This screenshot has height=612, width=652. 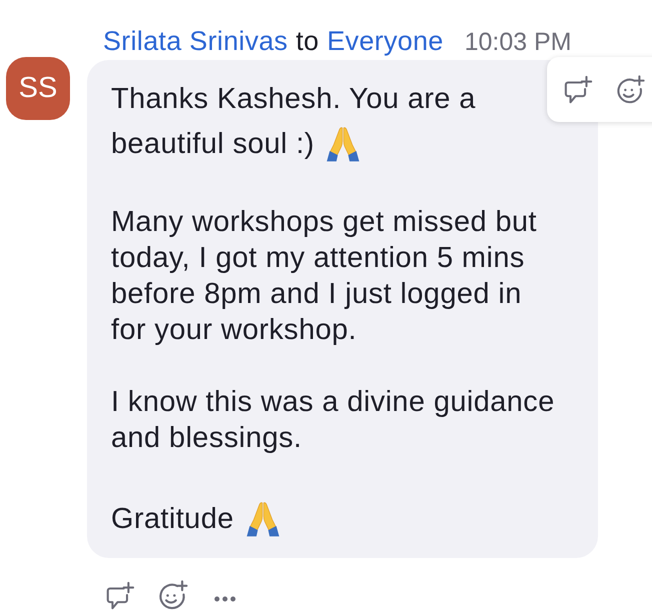 I want to click on avatar: SS, so click(x=38, y=88).